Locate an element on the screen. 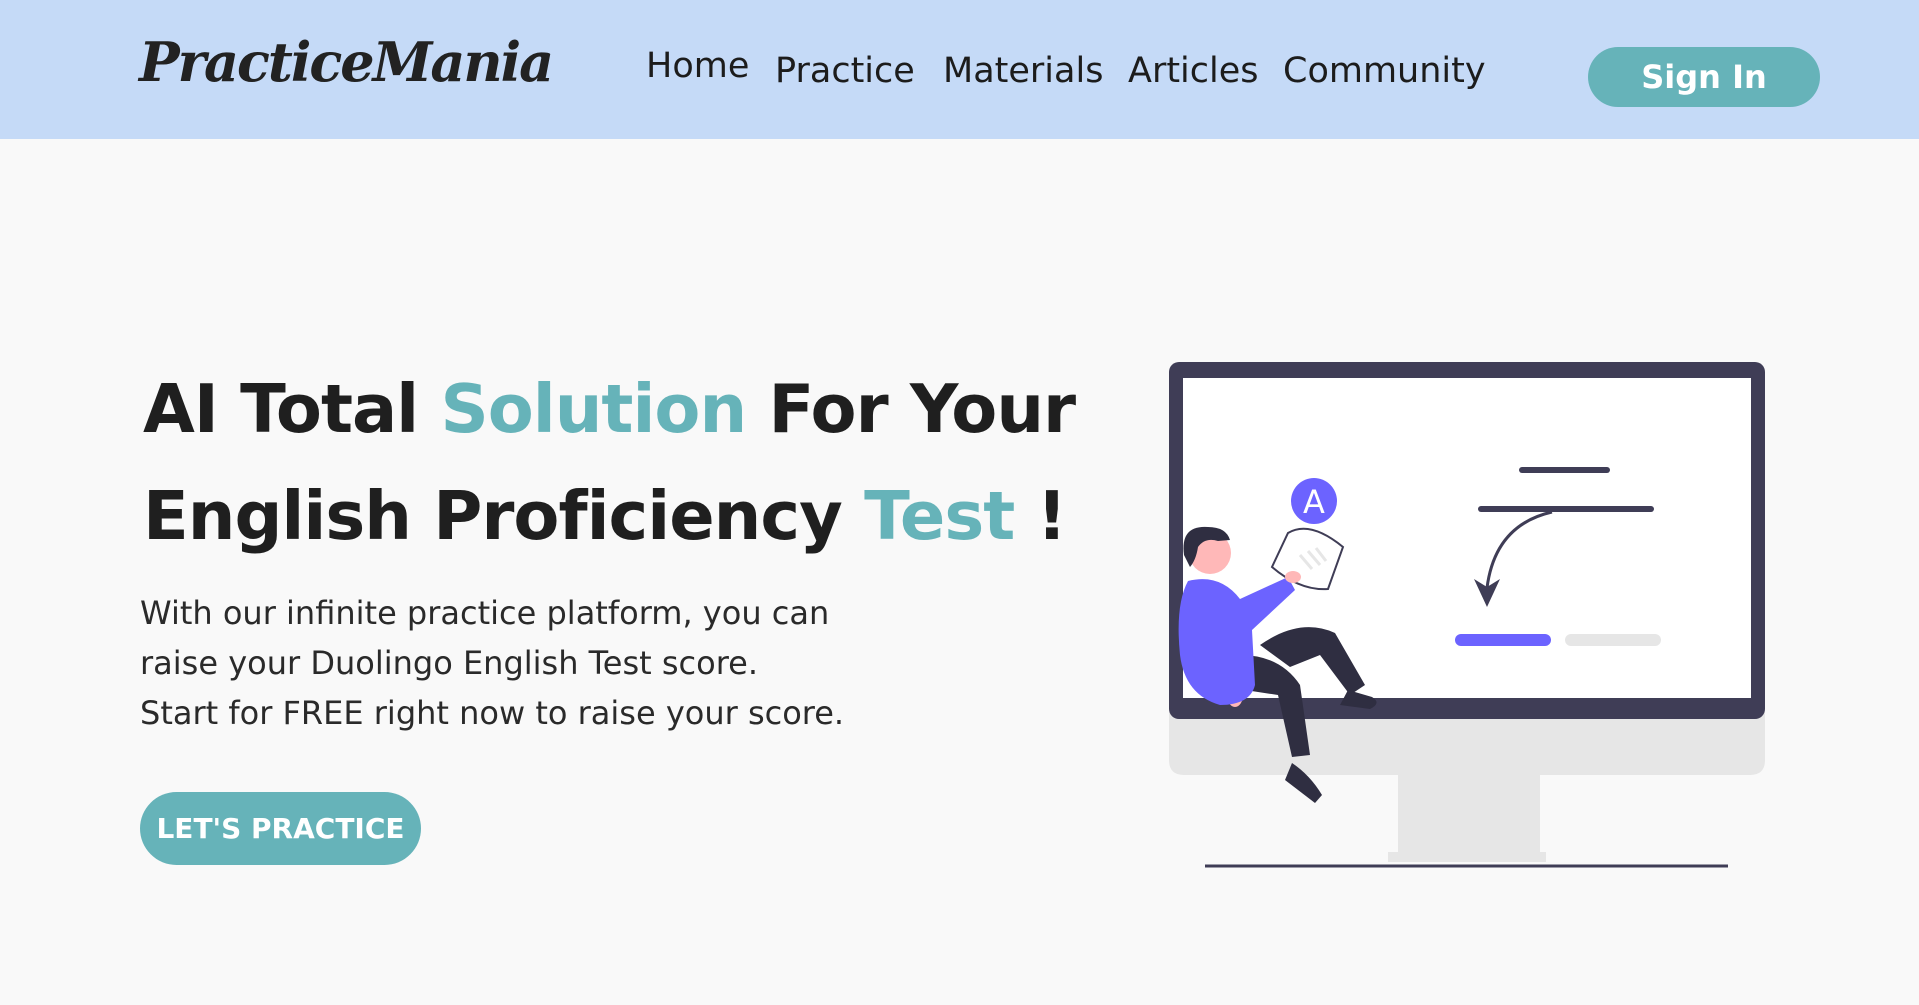  person-hand-right is located at coordinates (1293, 577).